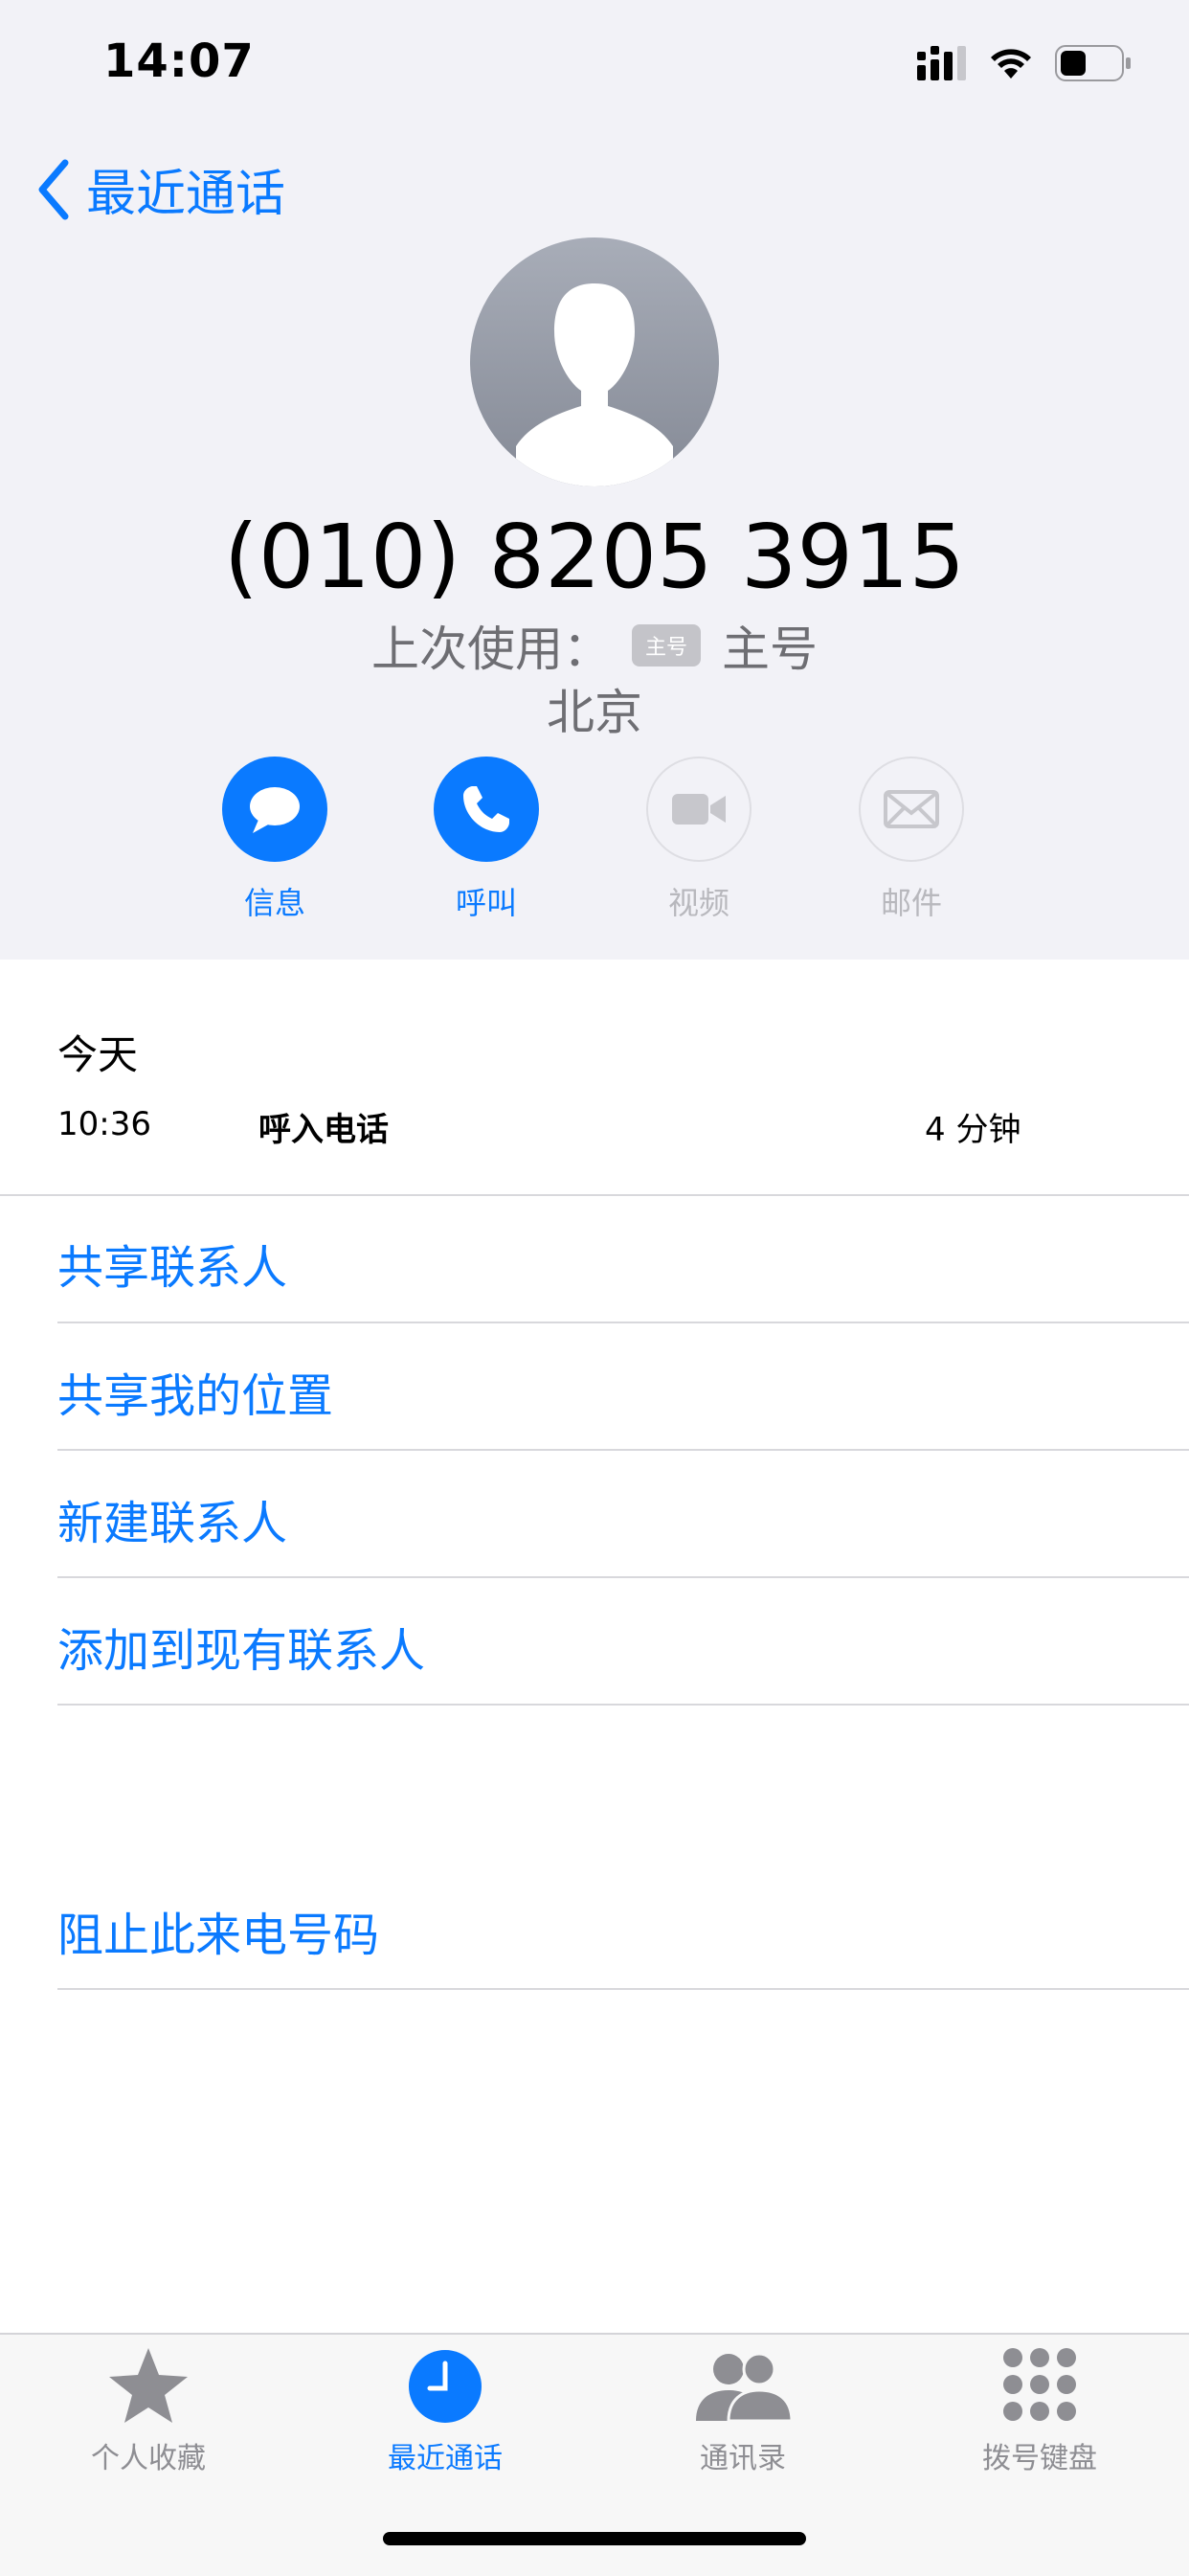 This screenshot has width=1189, height=2576. What do you see at coordinates (698, 903) in the screenshot?
I see `video-label: 视频` at bounding box center [698, 903].